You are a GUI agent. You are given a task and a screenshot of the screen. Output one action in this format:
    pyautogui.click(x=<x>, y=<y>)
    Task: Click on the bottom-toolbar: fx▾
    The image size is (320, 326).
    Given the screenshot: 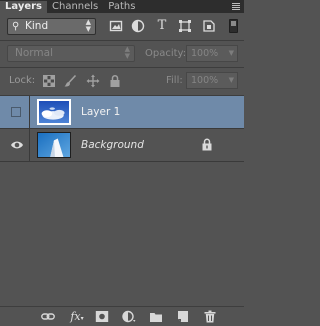 What is the action you would take?
    pyautogui.click(x=122, y=315)
    